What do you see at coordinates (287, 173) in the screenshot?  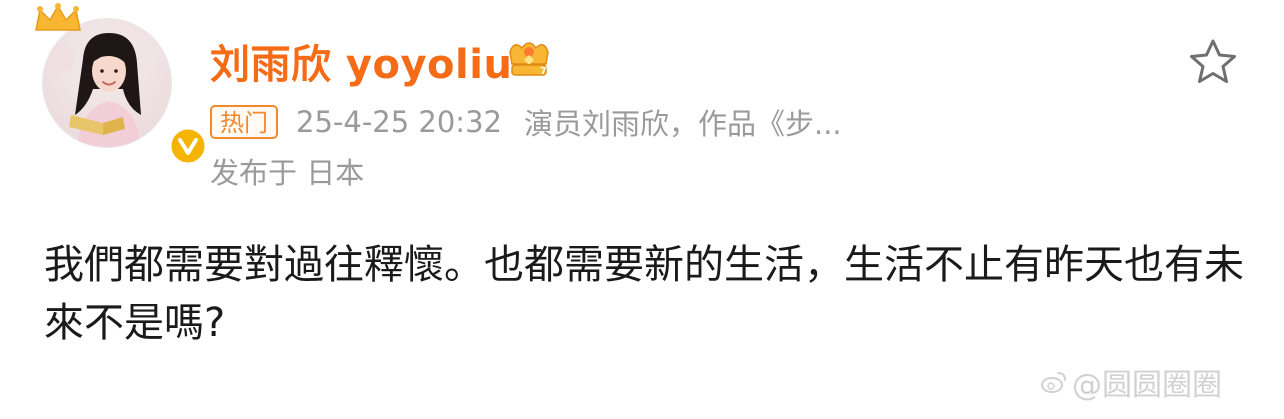 I see `post-location: 发布于 日本` at bounding box center [287, 173].